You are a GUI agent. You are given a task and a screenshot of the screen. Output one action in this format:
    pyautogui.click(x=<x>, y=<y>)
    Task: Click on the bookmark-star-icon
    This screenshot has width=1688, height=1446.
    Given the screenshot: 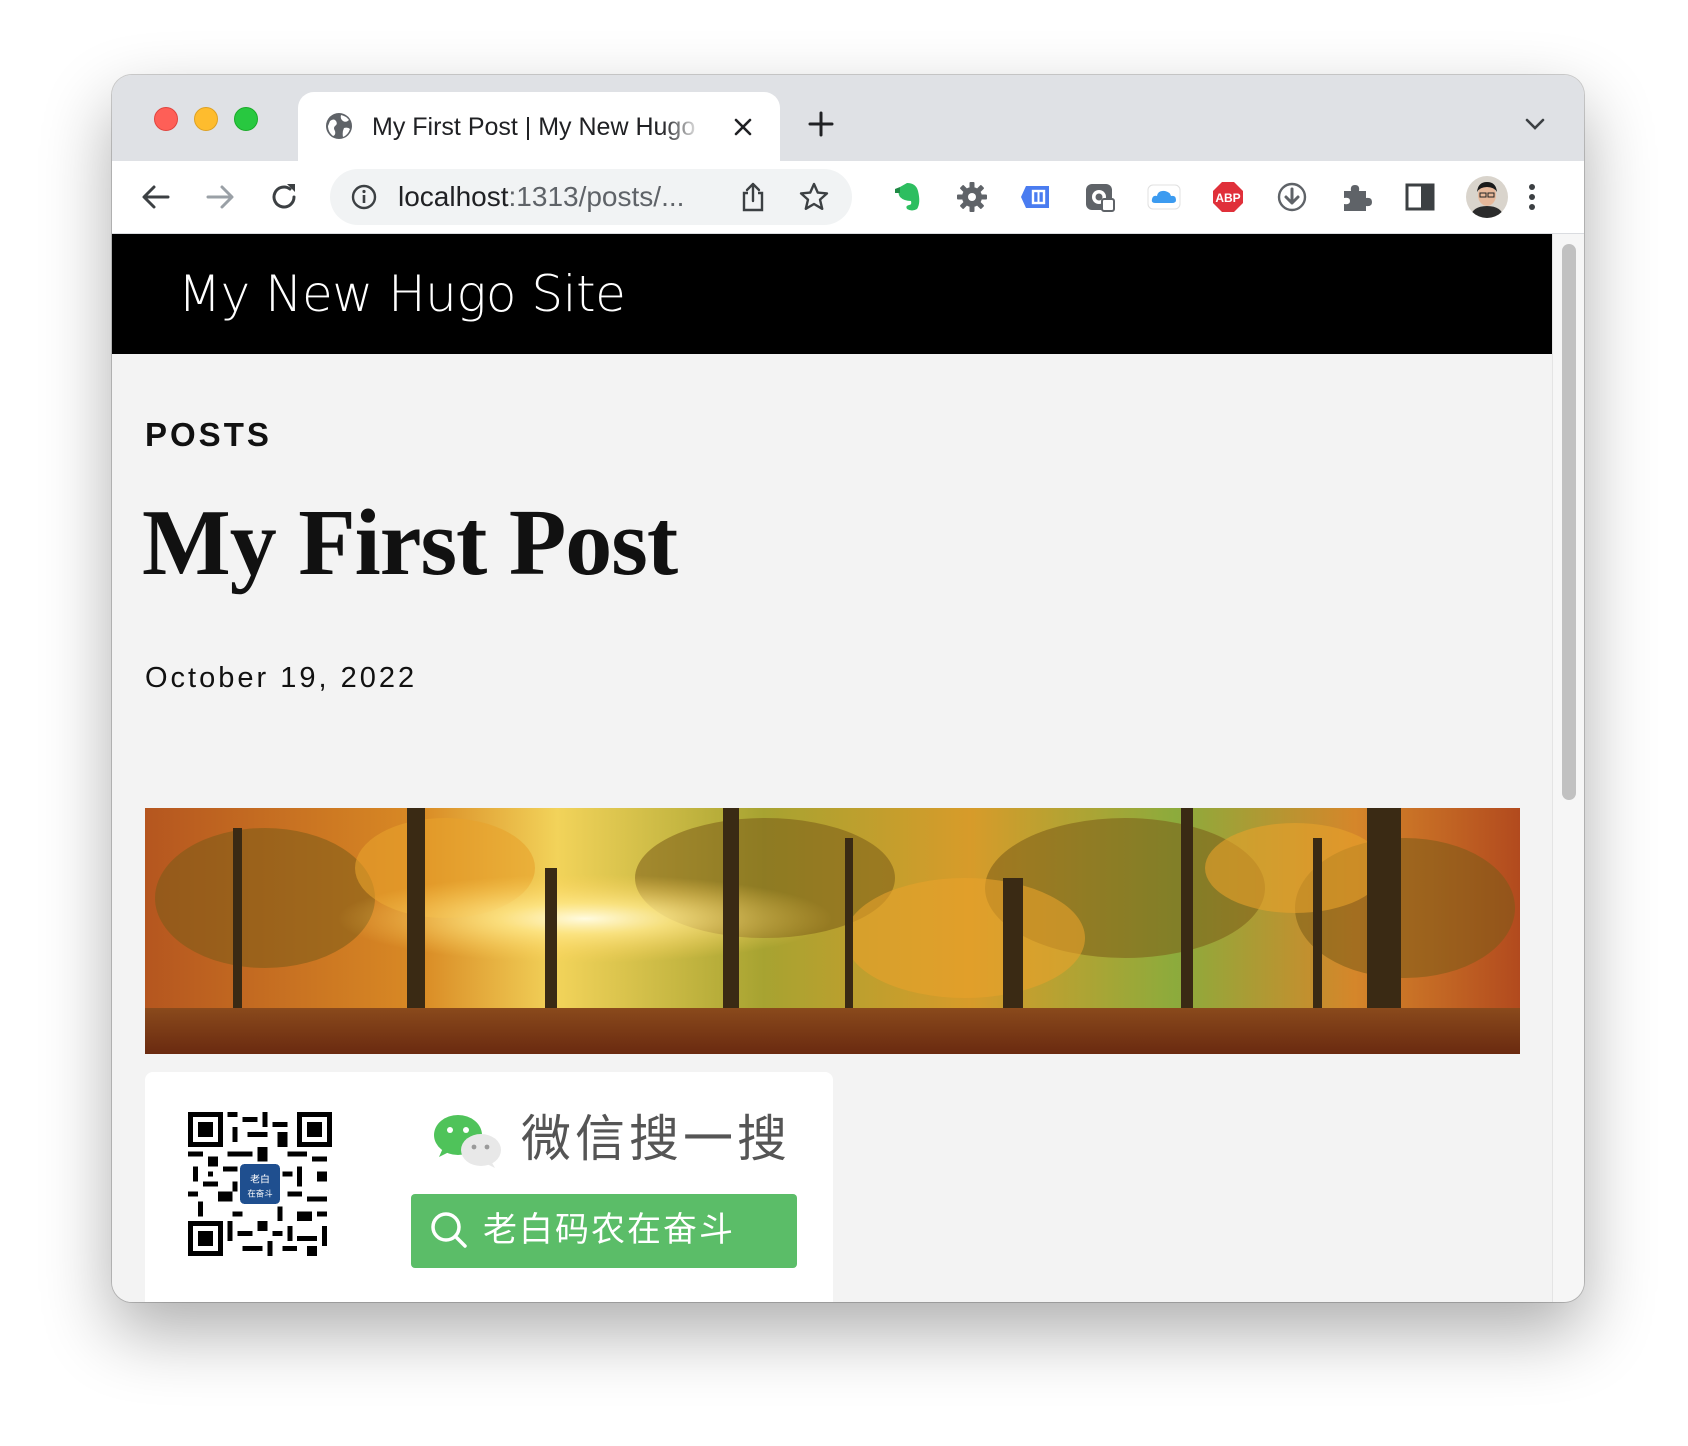 What is the action you would take?
    pyautogui.click(x=814, y=197)
    